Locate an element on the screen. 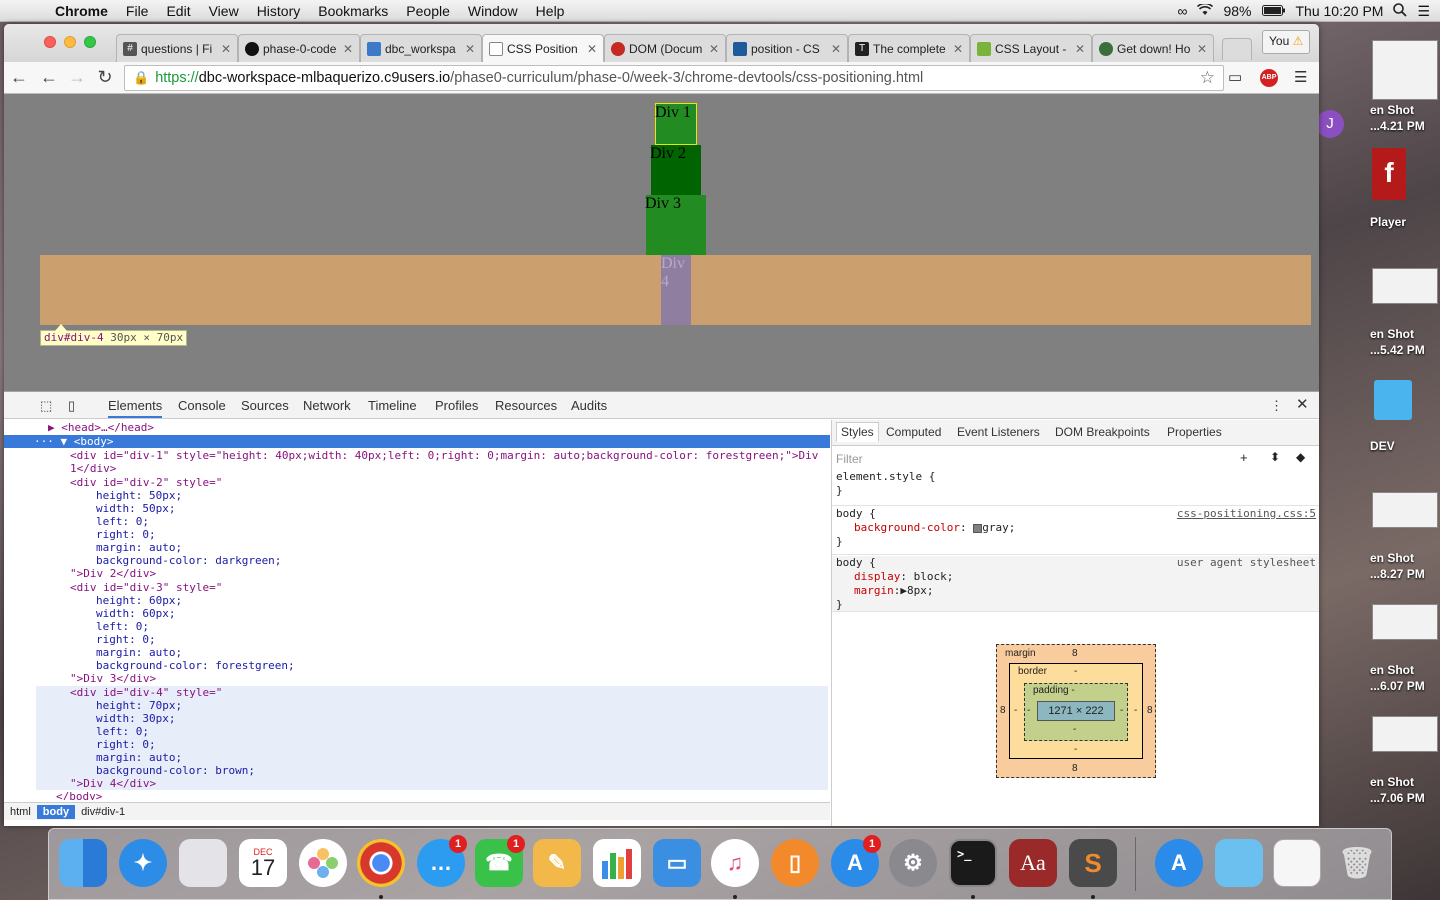 The height and width of the screenshot is (900, 1440). tab-dom: DOM (Docum ✕ is located at coordinates (665, 48).